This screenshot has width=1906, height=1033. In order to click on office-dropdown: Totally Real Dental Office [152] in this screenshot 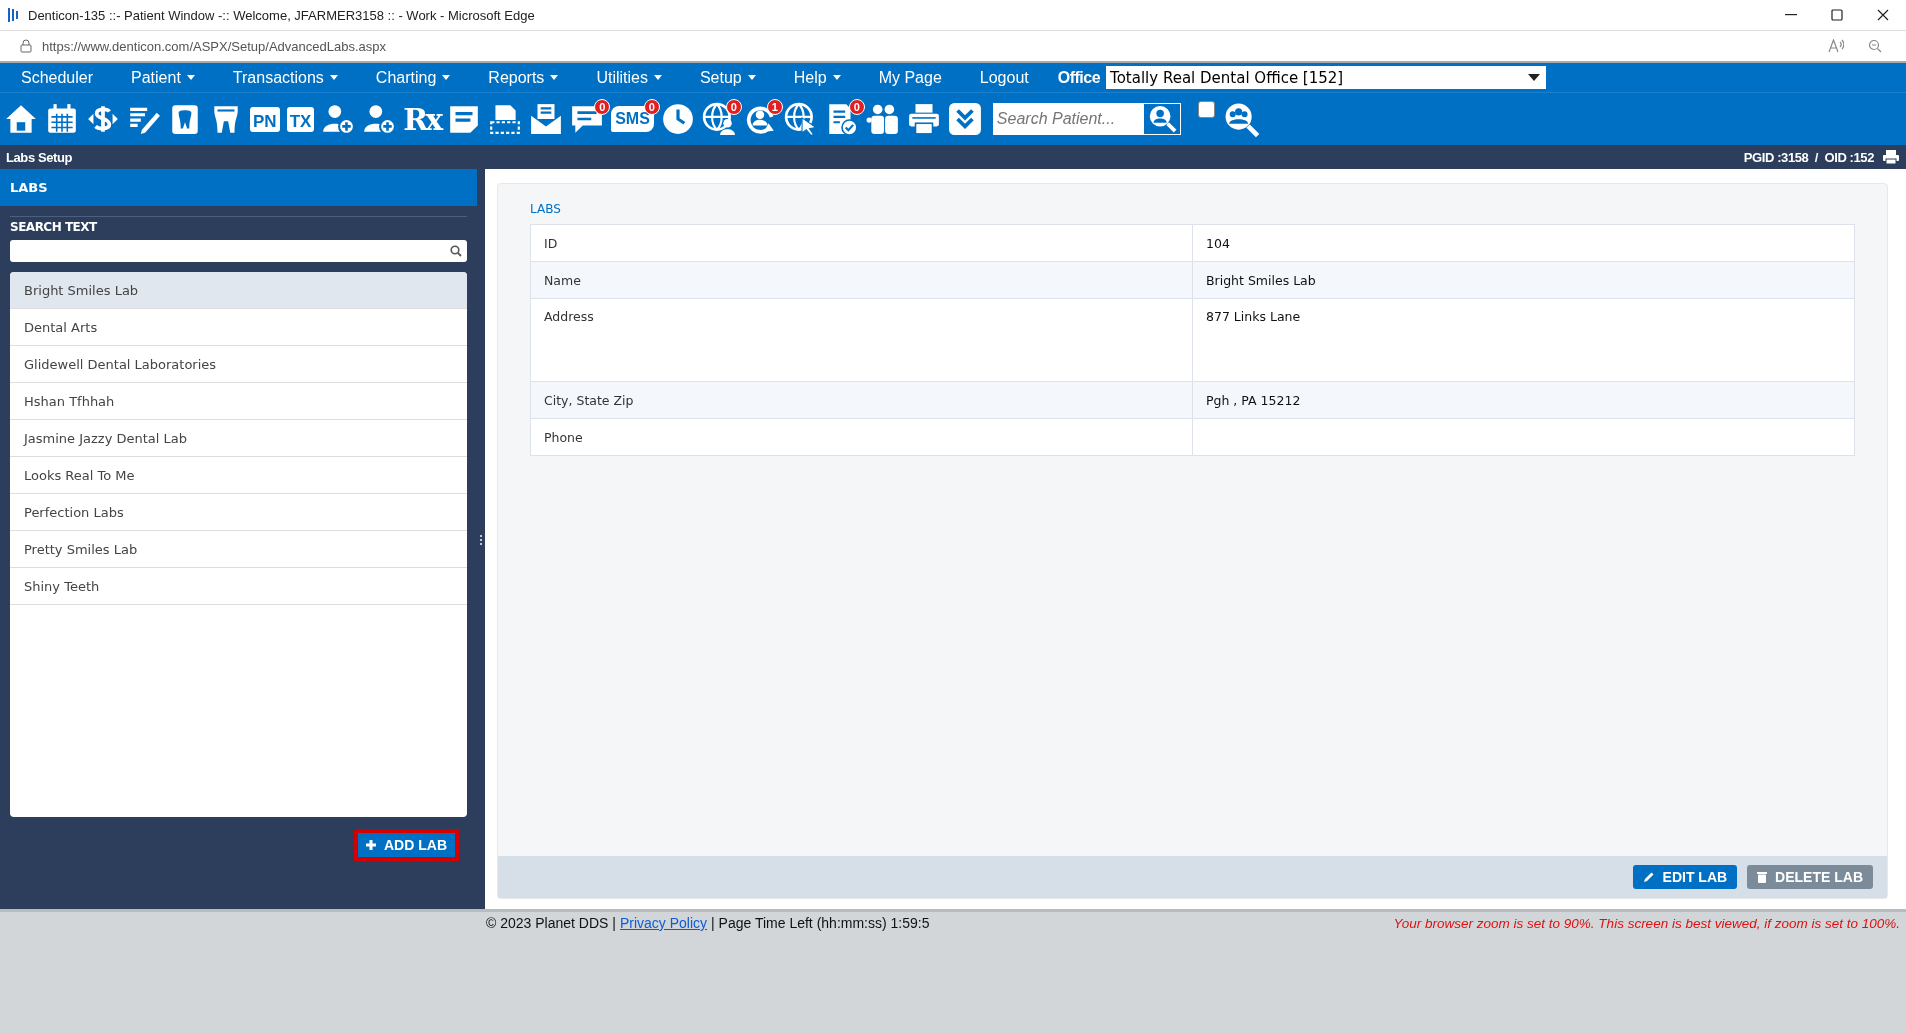, I will do `click(1326, 77)`.